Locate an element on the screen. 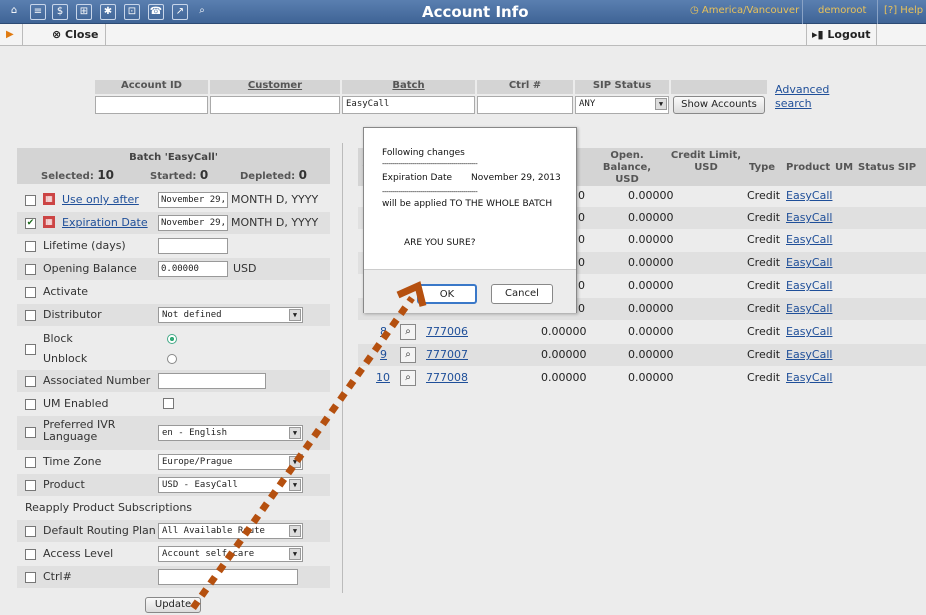 The image size is (926, 615). panel-divider is located at coordinates (342, 368).